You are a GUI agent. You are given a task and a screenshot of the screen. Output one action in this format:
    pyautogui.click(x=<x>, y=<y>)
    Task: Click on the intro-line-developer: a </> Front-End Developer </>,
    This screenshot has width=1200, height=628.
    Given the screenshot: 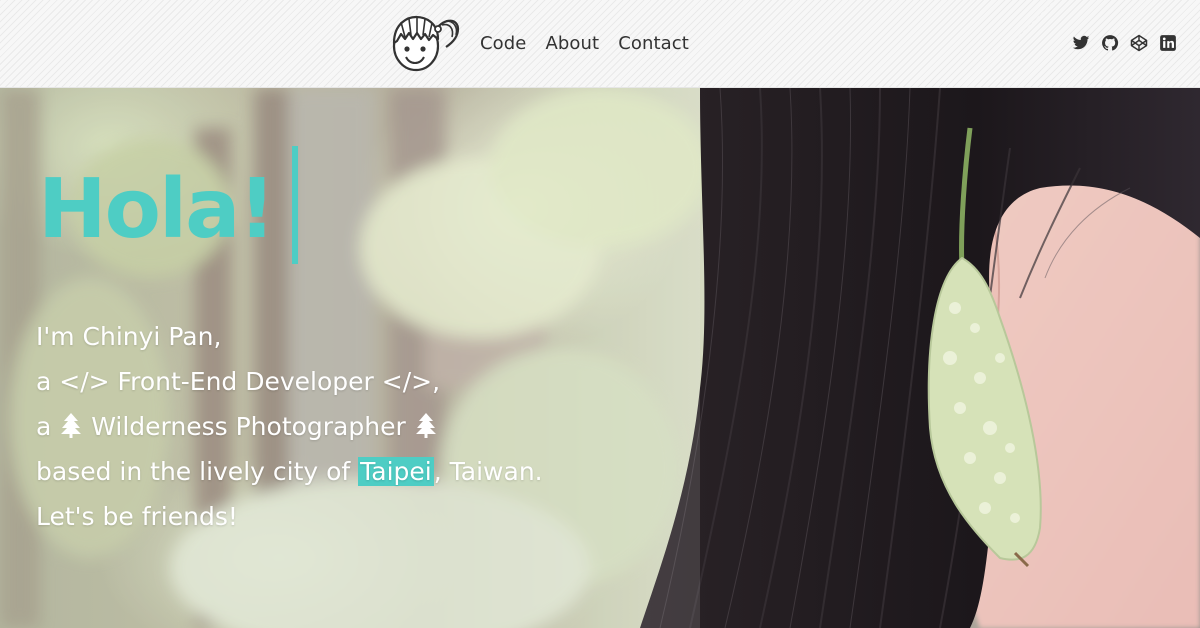 What is the action you would take?
    pyautogui.click(x=238, y=381)
    